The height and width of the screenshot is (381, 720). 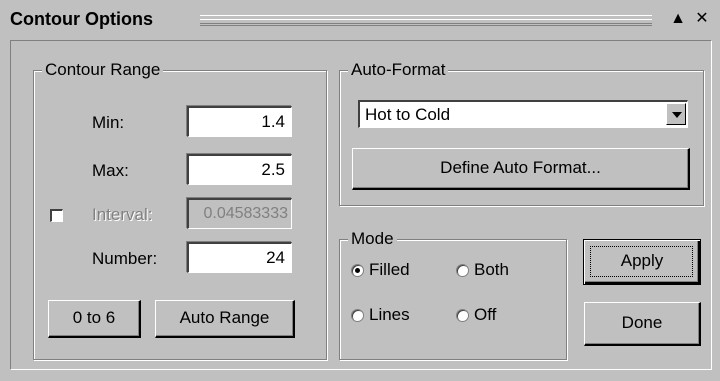 I want to click on done-button-label: Done, so click(x=642, y=322).